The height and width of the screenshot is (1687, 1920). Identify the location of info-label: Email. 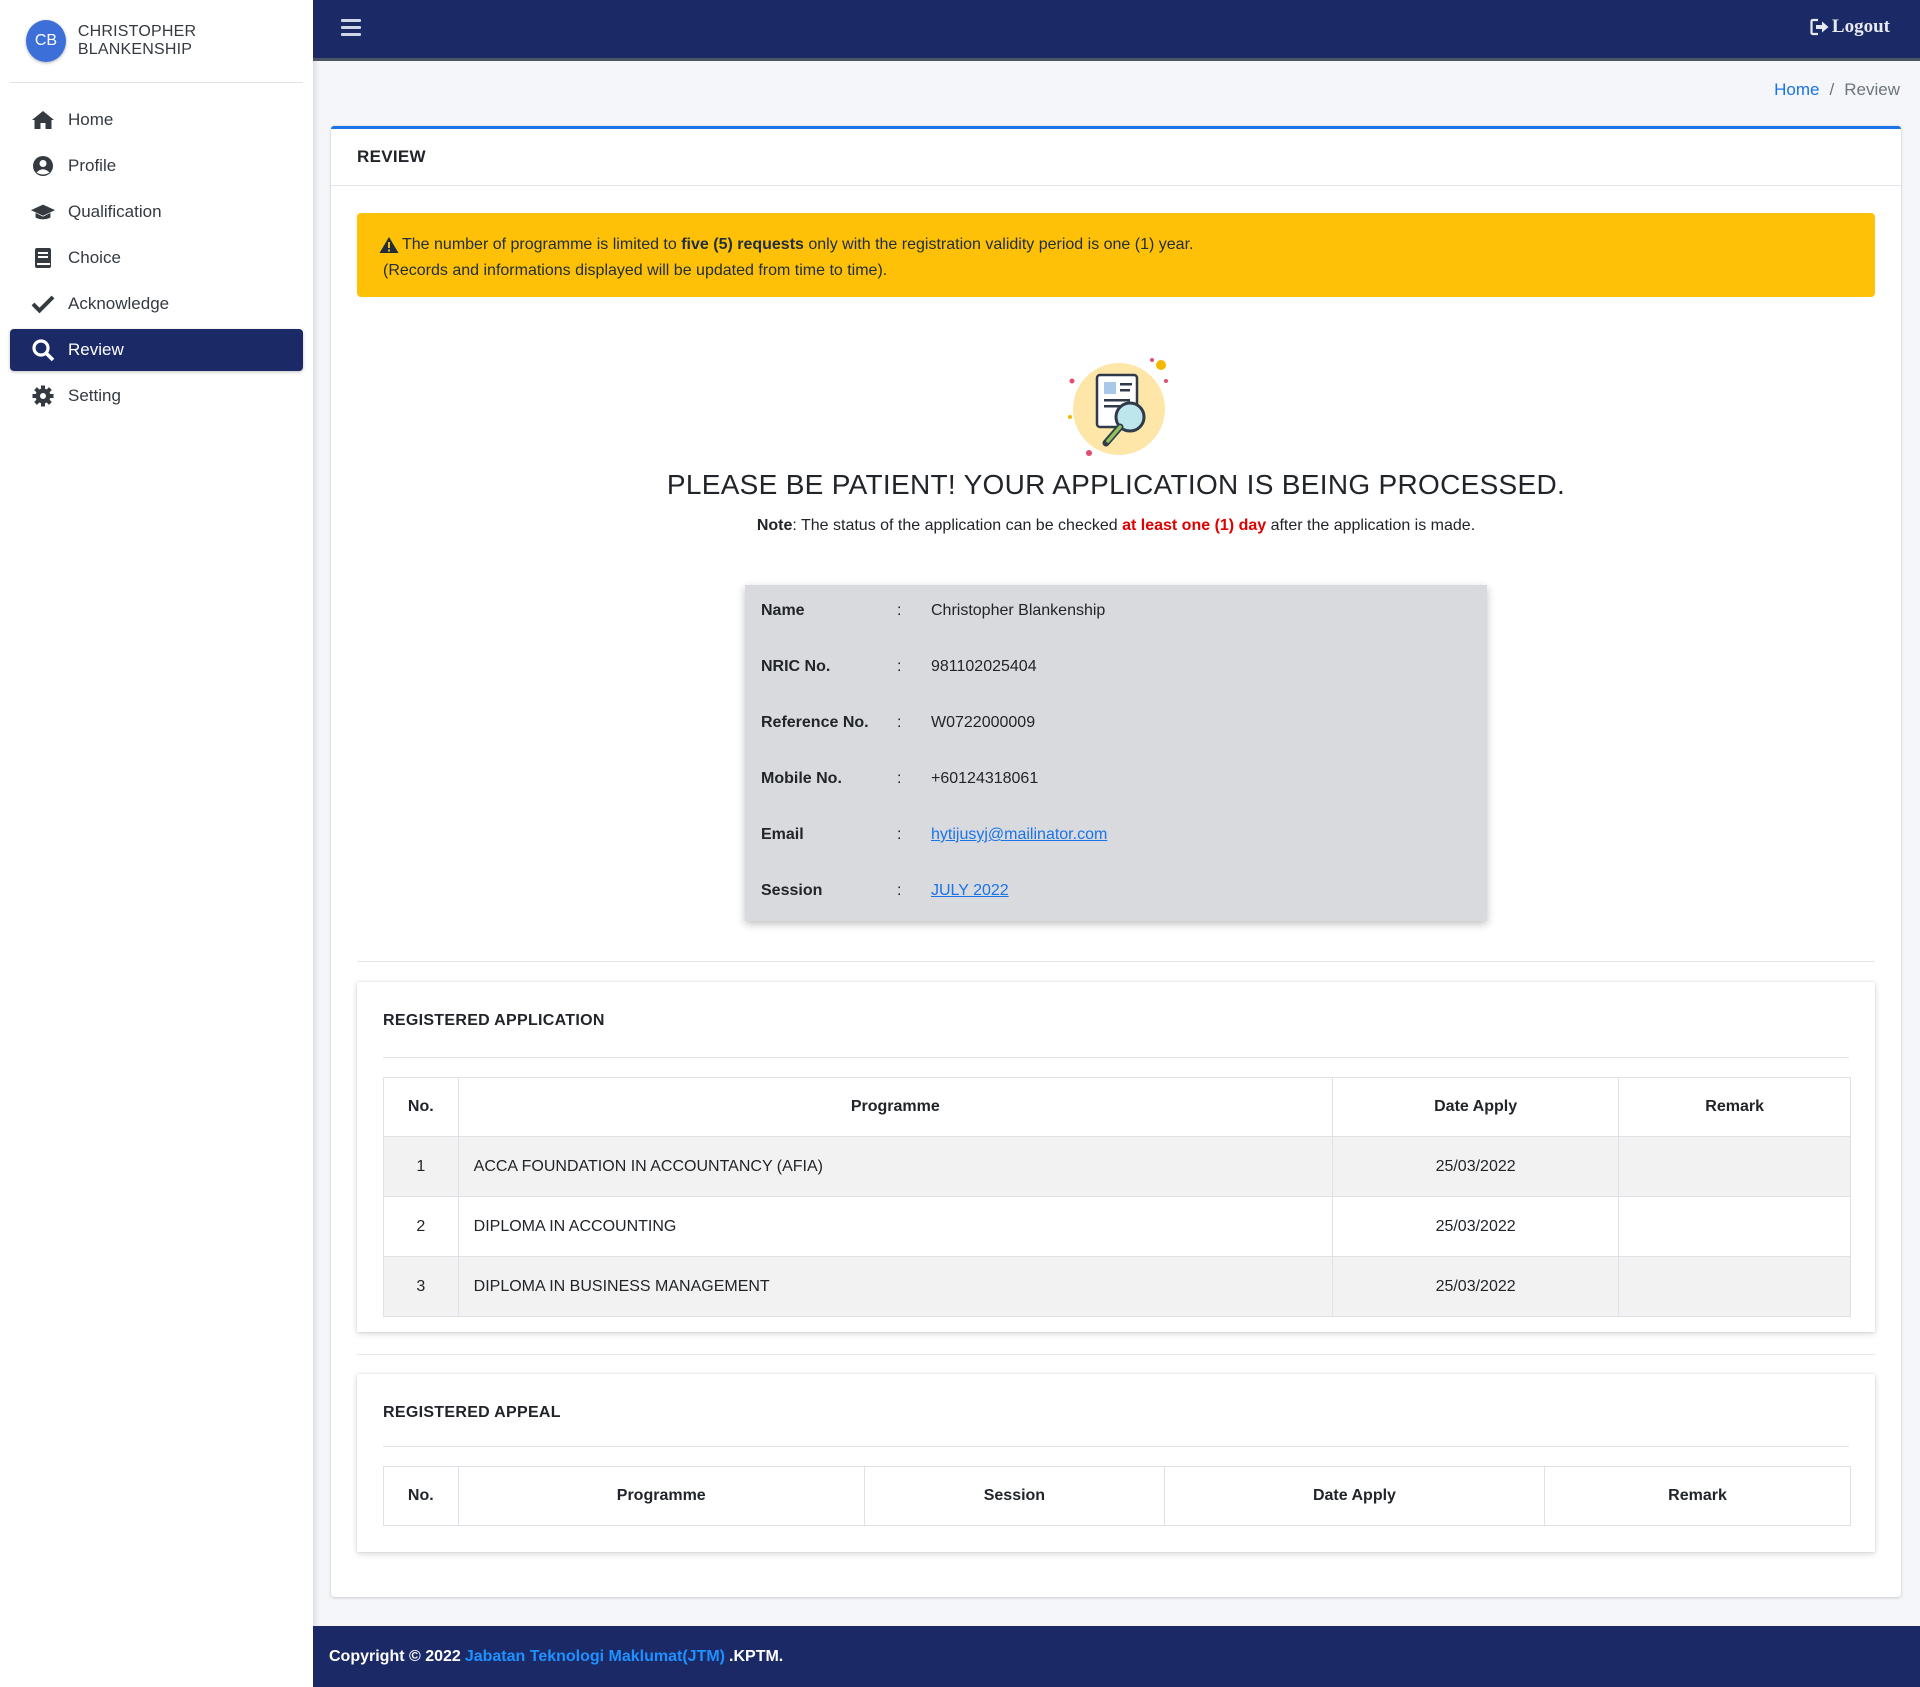
(782, 834).